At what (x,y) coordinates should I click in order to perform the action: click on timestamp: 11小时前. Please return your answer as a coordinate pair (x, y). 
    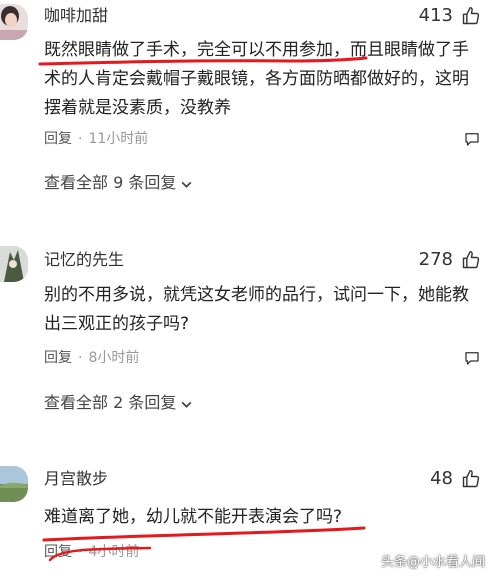
    Looking at the image, I should click on (118, 139).